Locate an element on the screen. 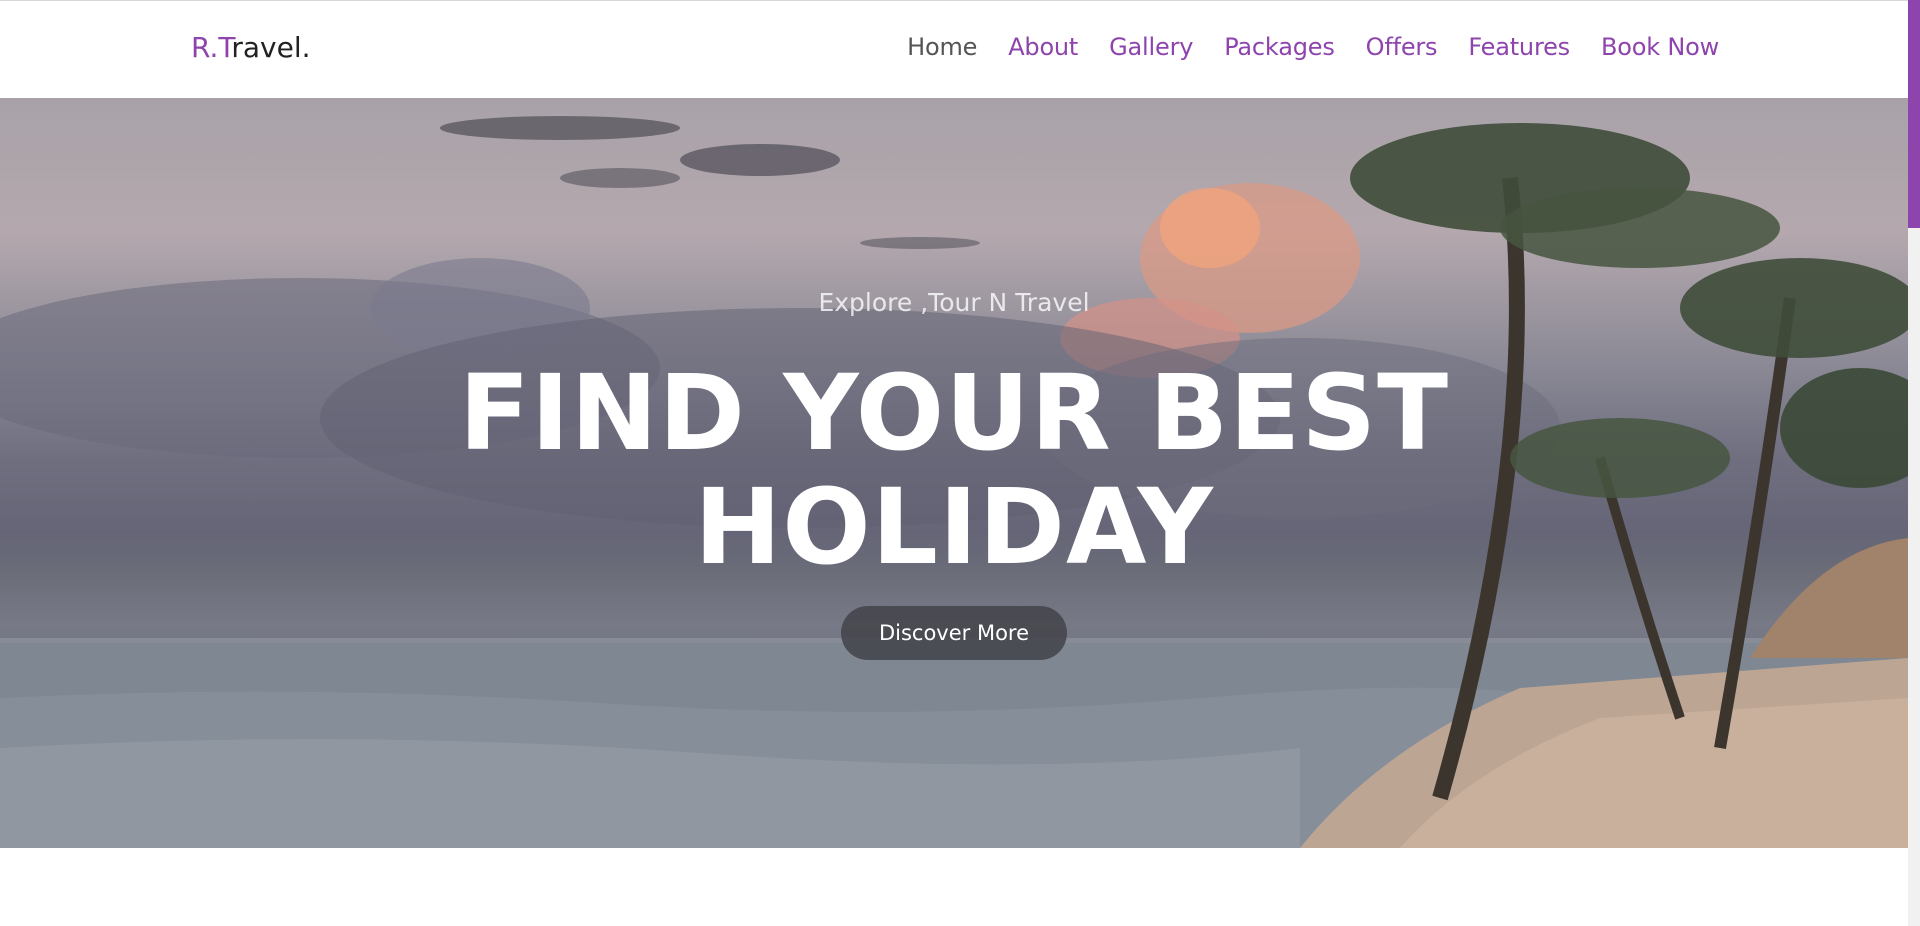  nav-item-about: About is located at coordinates (1043, 47).